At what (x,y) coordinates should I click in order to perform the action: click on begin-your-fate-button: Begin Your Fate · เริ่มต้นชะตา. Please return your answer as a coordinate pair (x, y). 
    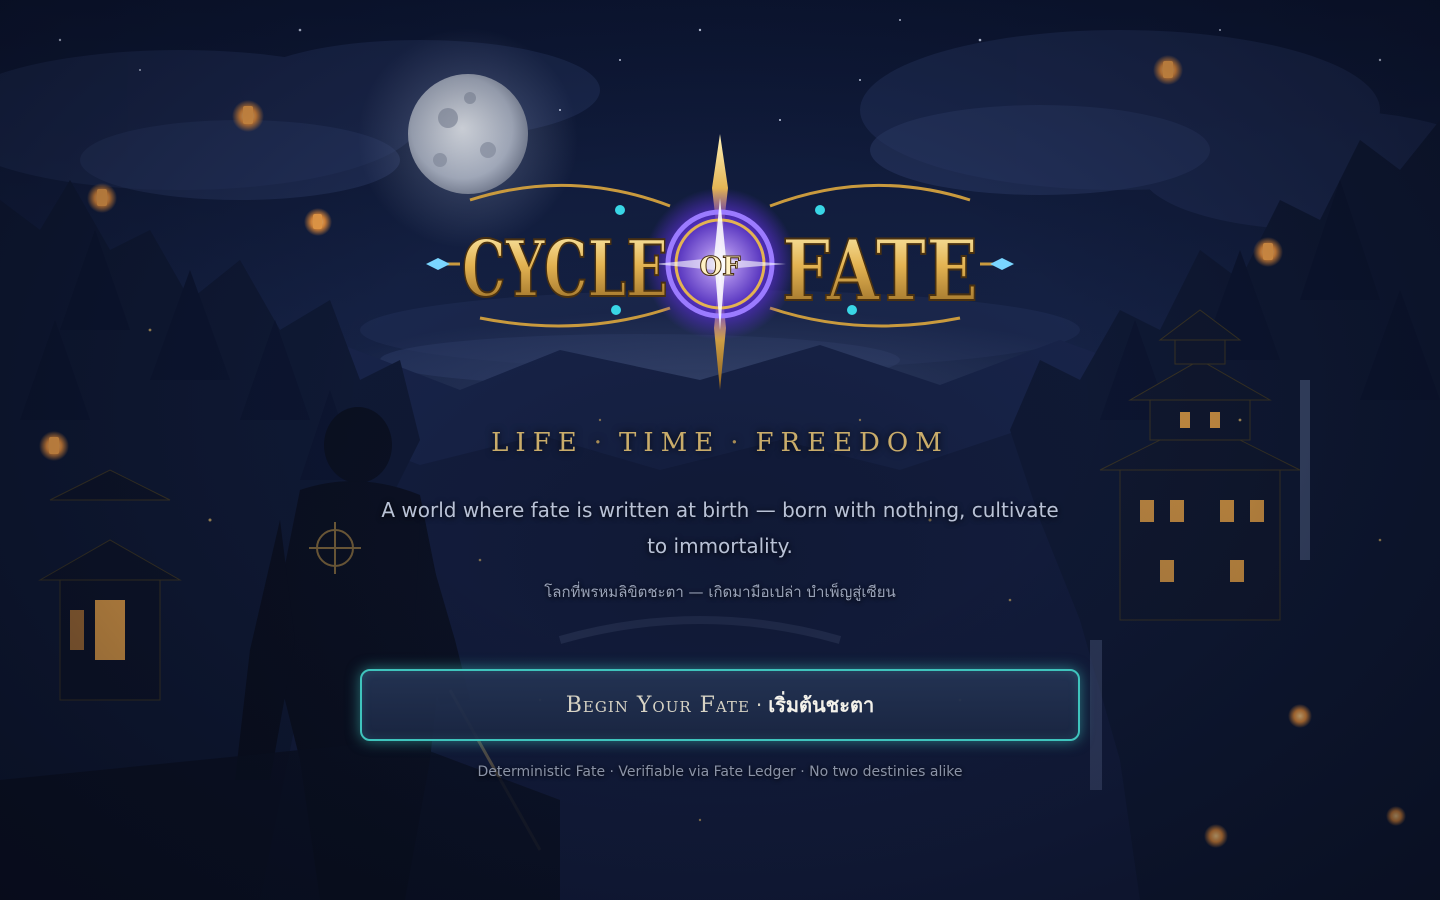
    Looking at the image, I should click on (720, 705).